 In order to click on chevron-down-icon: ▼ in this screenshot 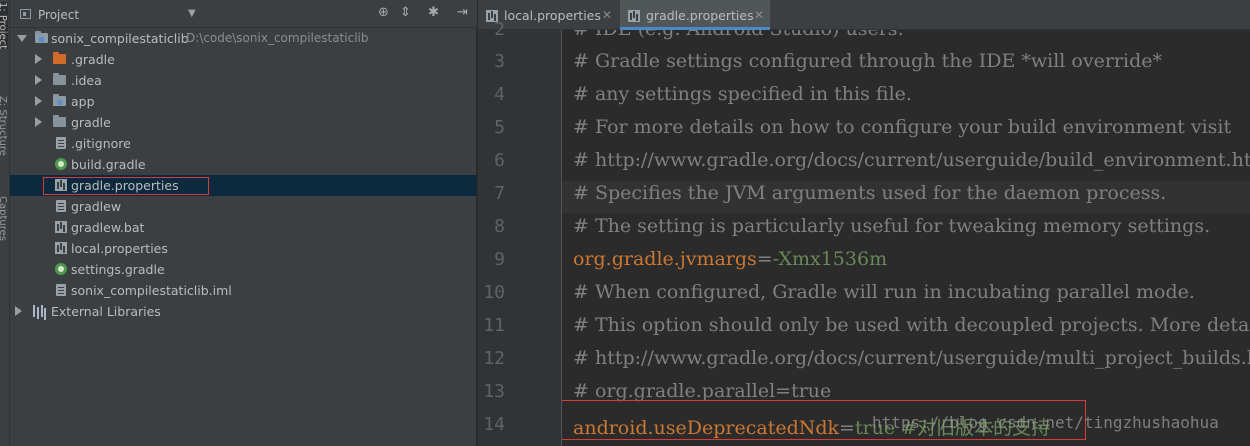, I will do `click(192, 13)`.